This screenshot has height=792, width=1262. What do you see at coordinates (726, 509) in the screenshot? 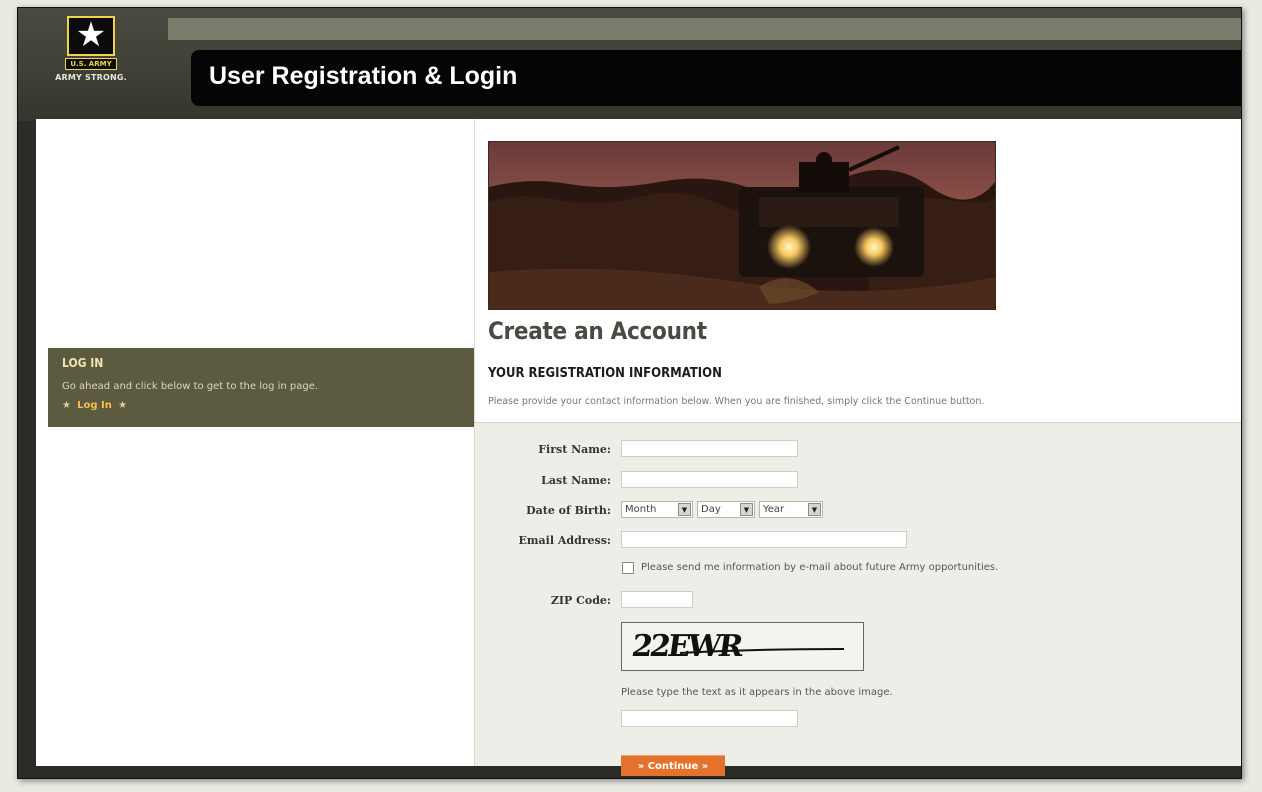
I see `dob-day-select: Day ▼` at bounding box center [726, 509].